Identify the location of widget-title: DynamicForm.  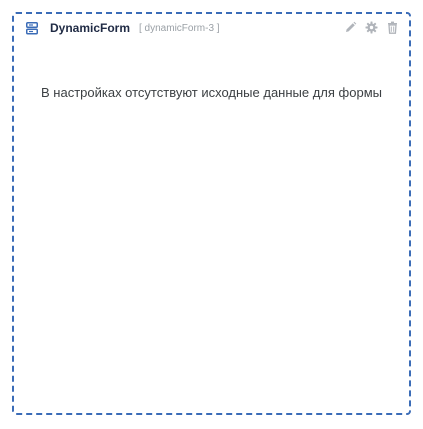
(90, 28).